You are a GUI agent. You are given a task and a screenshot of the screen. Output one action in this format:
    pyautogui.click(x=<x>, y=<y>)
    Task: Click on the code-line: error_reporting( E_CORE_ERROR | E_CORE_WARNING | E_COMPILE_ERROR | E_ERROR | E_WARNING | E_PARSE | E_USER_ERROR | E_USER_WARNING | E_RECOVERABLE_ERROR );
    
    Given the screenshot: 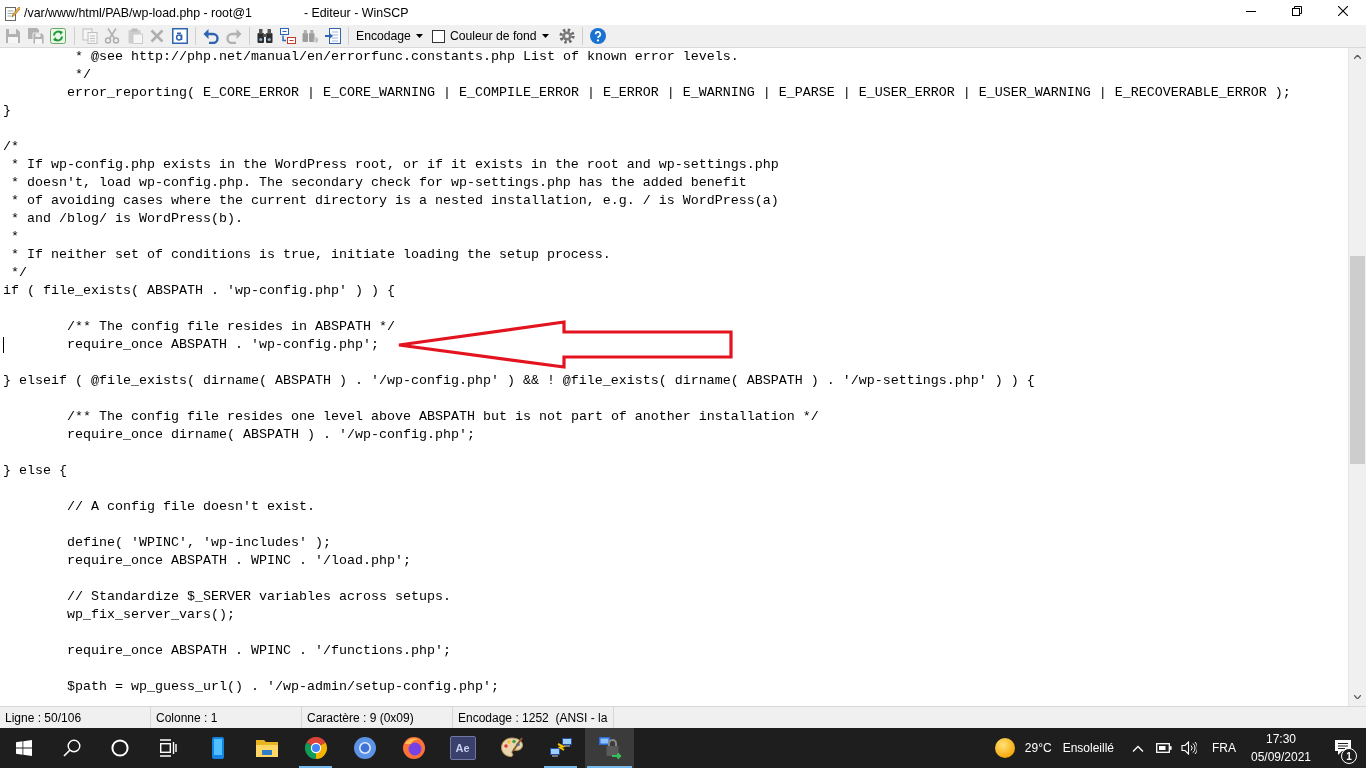 What is the action you would take?
    pyautogui.click(x=679, y=92)
    